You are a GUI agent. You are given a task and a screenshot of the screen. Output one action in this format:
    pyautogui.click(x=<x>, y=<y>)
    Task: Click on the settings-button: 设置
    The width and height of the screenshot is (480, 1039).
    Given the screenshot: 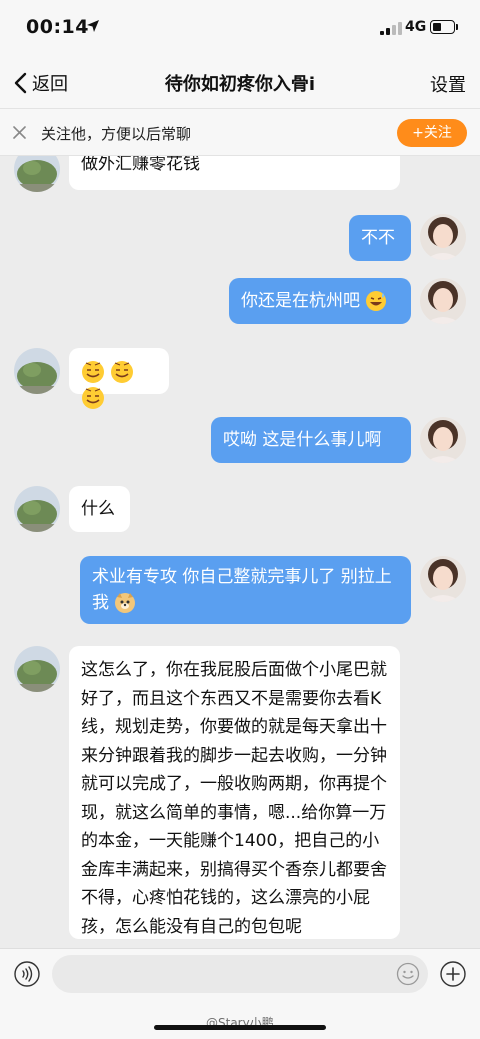 What is the action you would take?
    pyautogui.click(x=448, y=84)
    